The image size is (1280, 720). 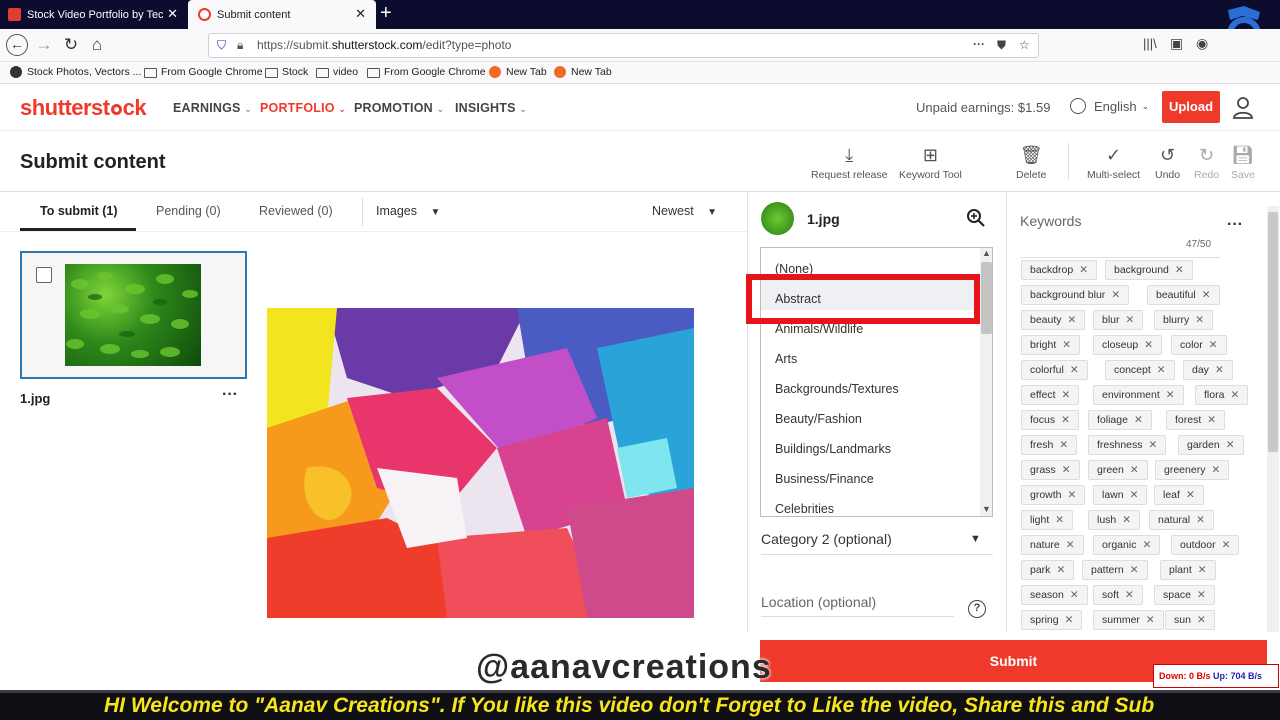 I want to click on keyword-chip: concept ✕, so click(x=1140, y=370).